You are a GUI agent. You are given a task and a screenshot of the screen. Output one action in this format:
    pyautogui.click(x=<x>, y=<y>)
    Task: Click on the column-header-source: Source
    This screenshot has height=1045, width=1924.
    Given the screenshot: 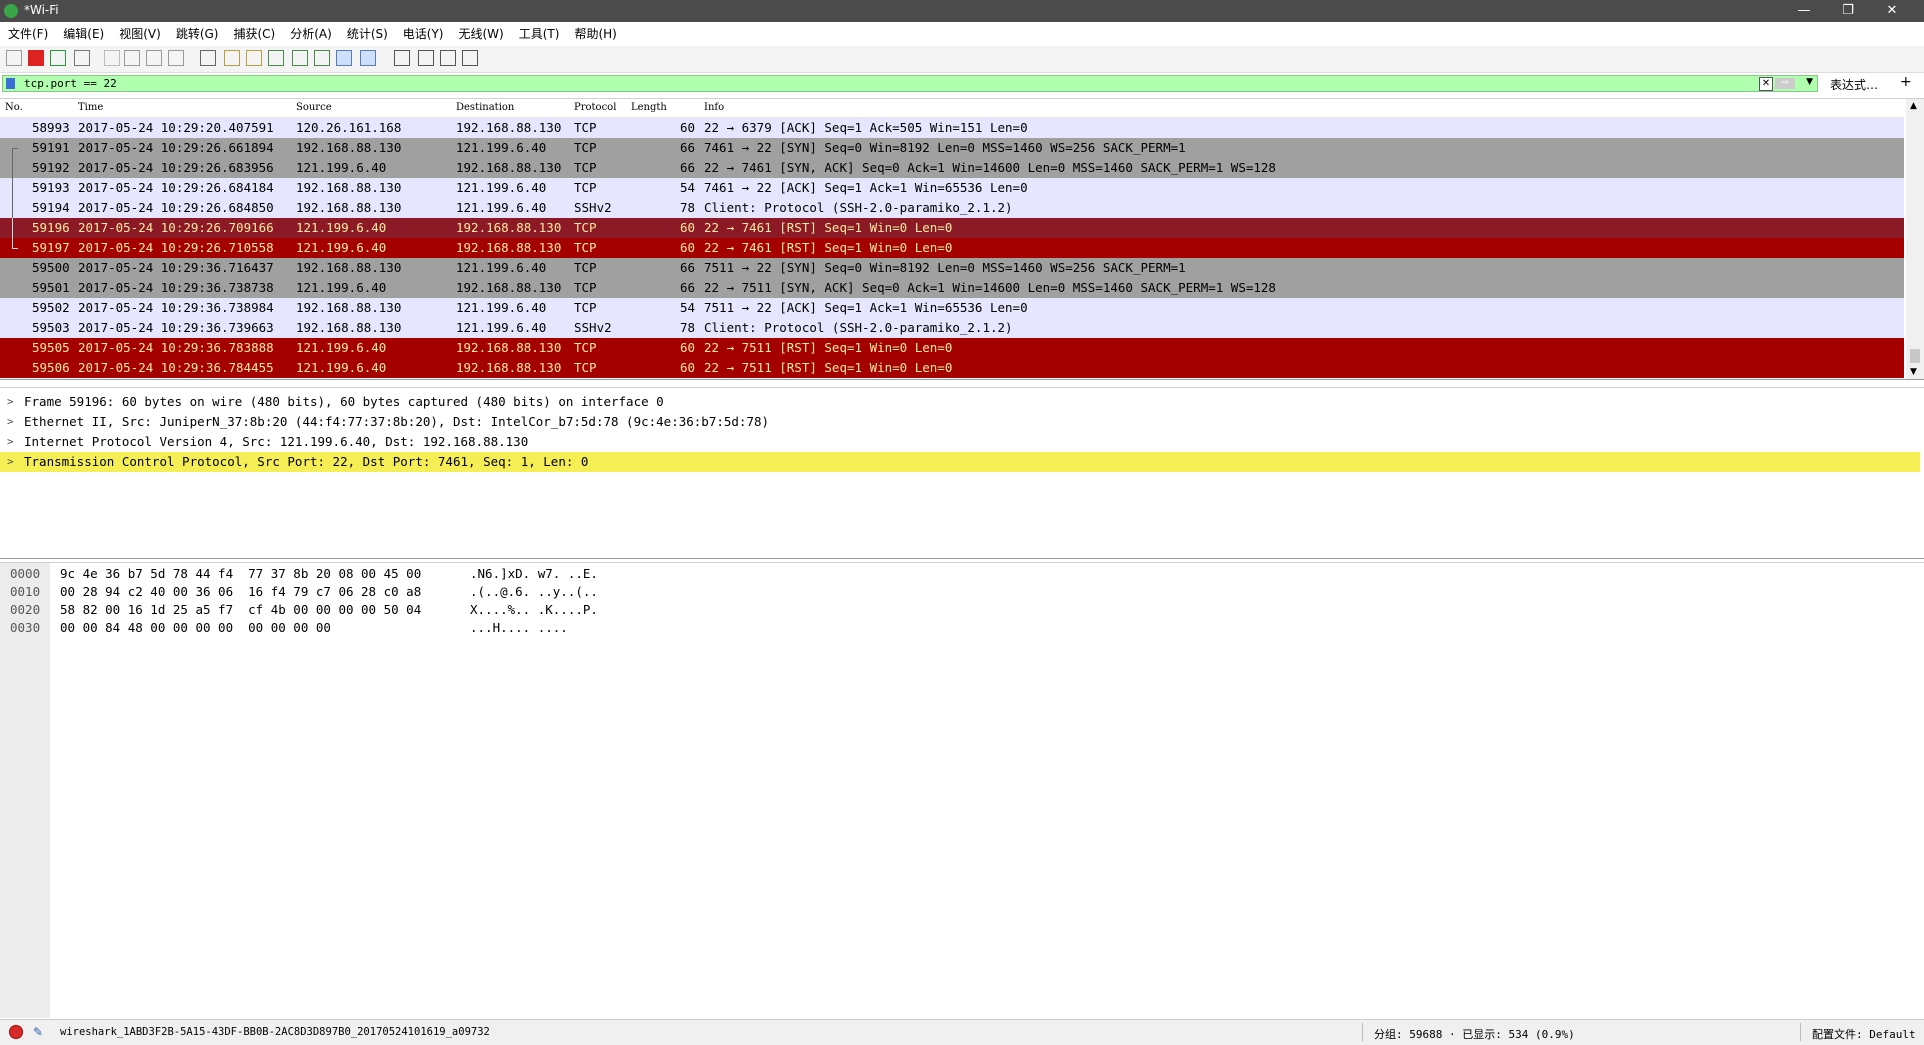 What is the action you would take?
    pyautogui.click(x=314, y=107)
    